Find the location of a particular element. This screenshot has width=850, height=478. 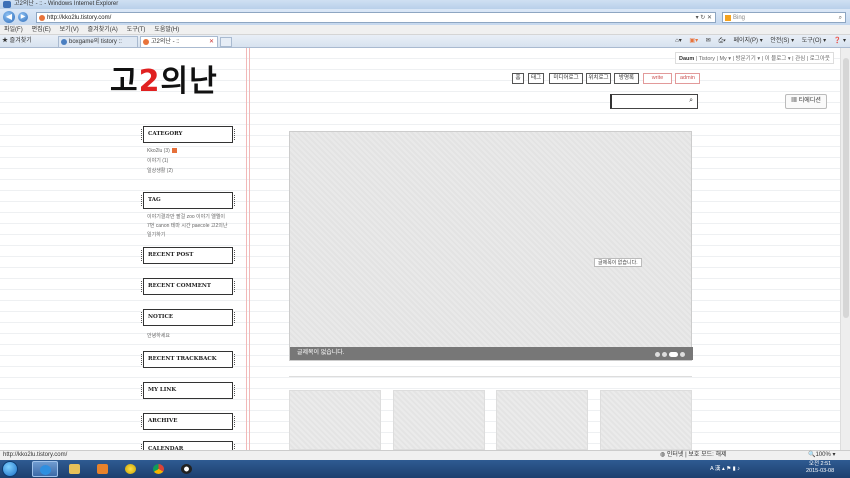

taskbar-media-player is located at coordinates (103, 469).